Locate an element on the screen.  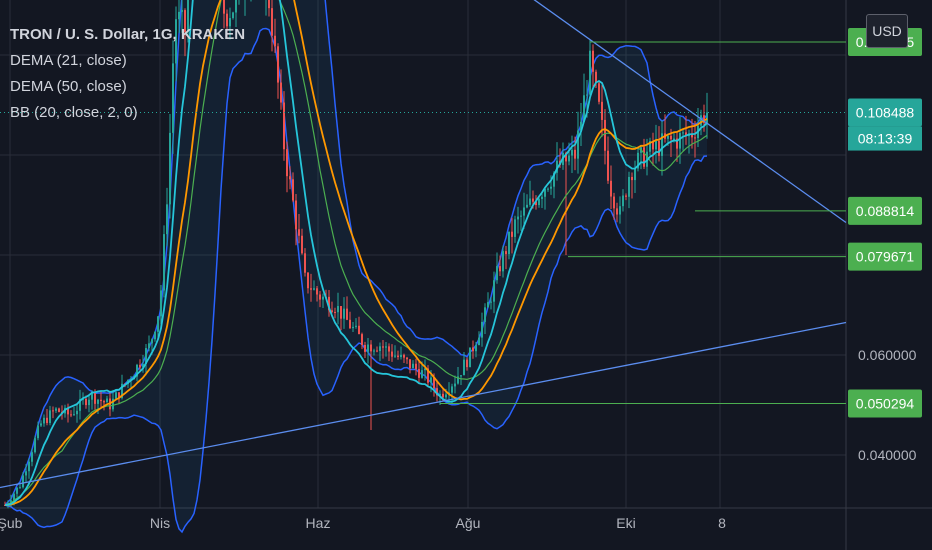
indicator-dema21: DEMA (21, close) is located at coordinates (127, 61).